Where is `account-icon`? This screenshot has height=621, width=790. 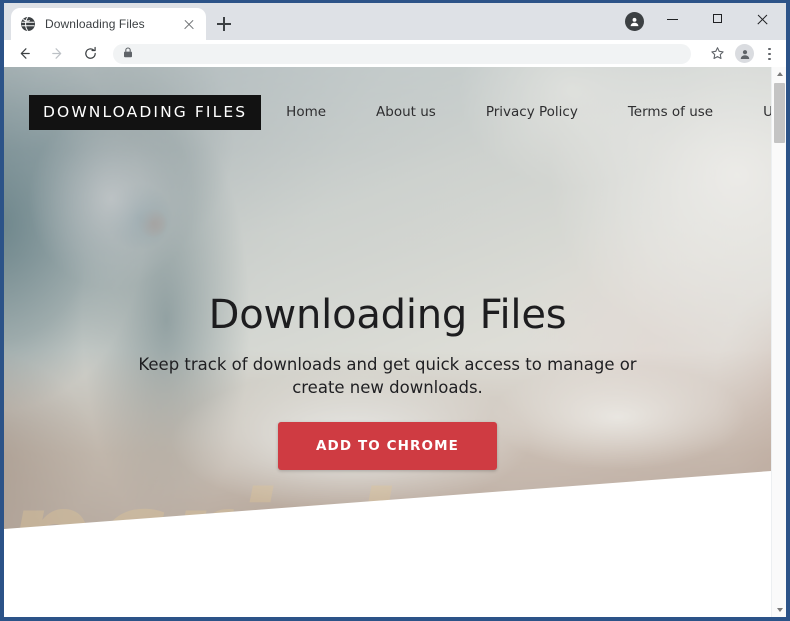
account-icon is located at coordinates (744, 53).